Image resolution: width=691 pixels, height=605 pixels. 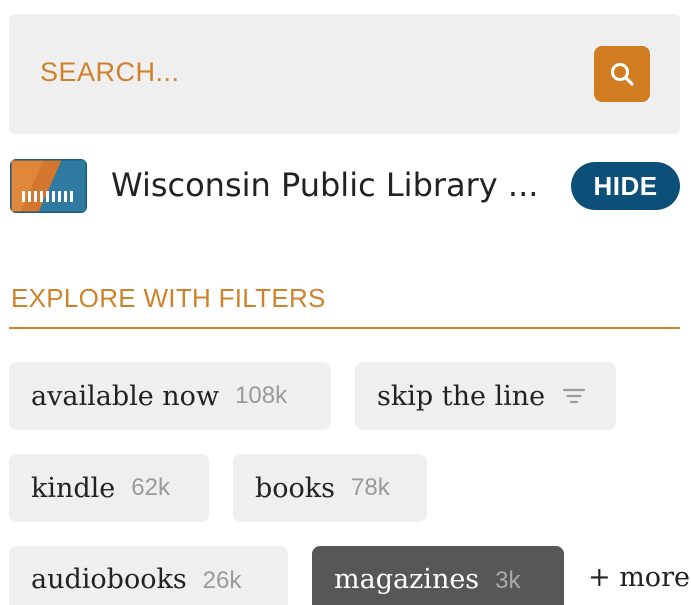 I want to click on chip-count: 62k, so click(x=150, y=487).